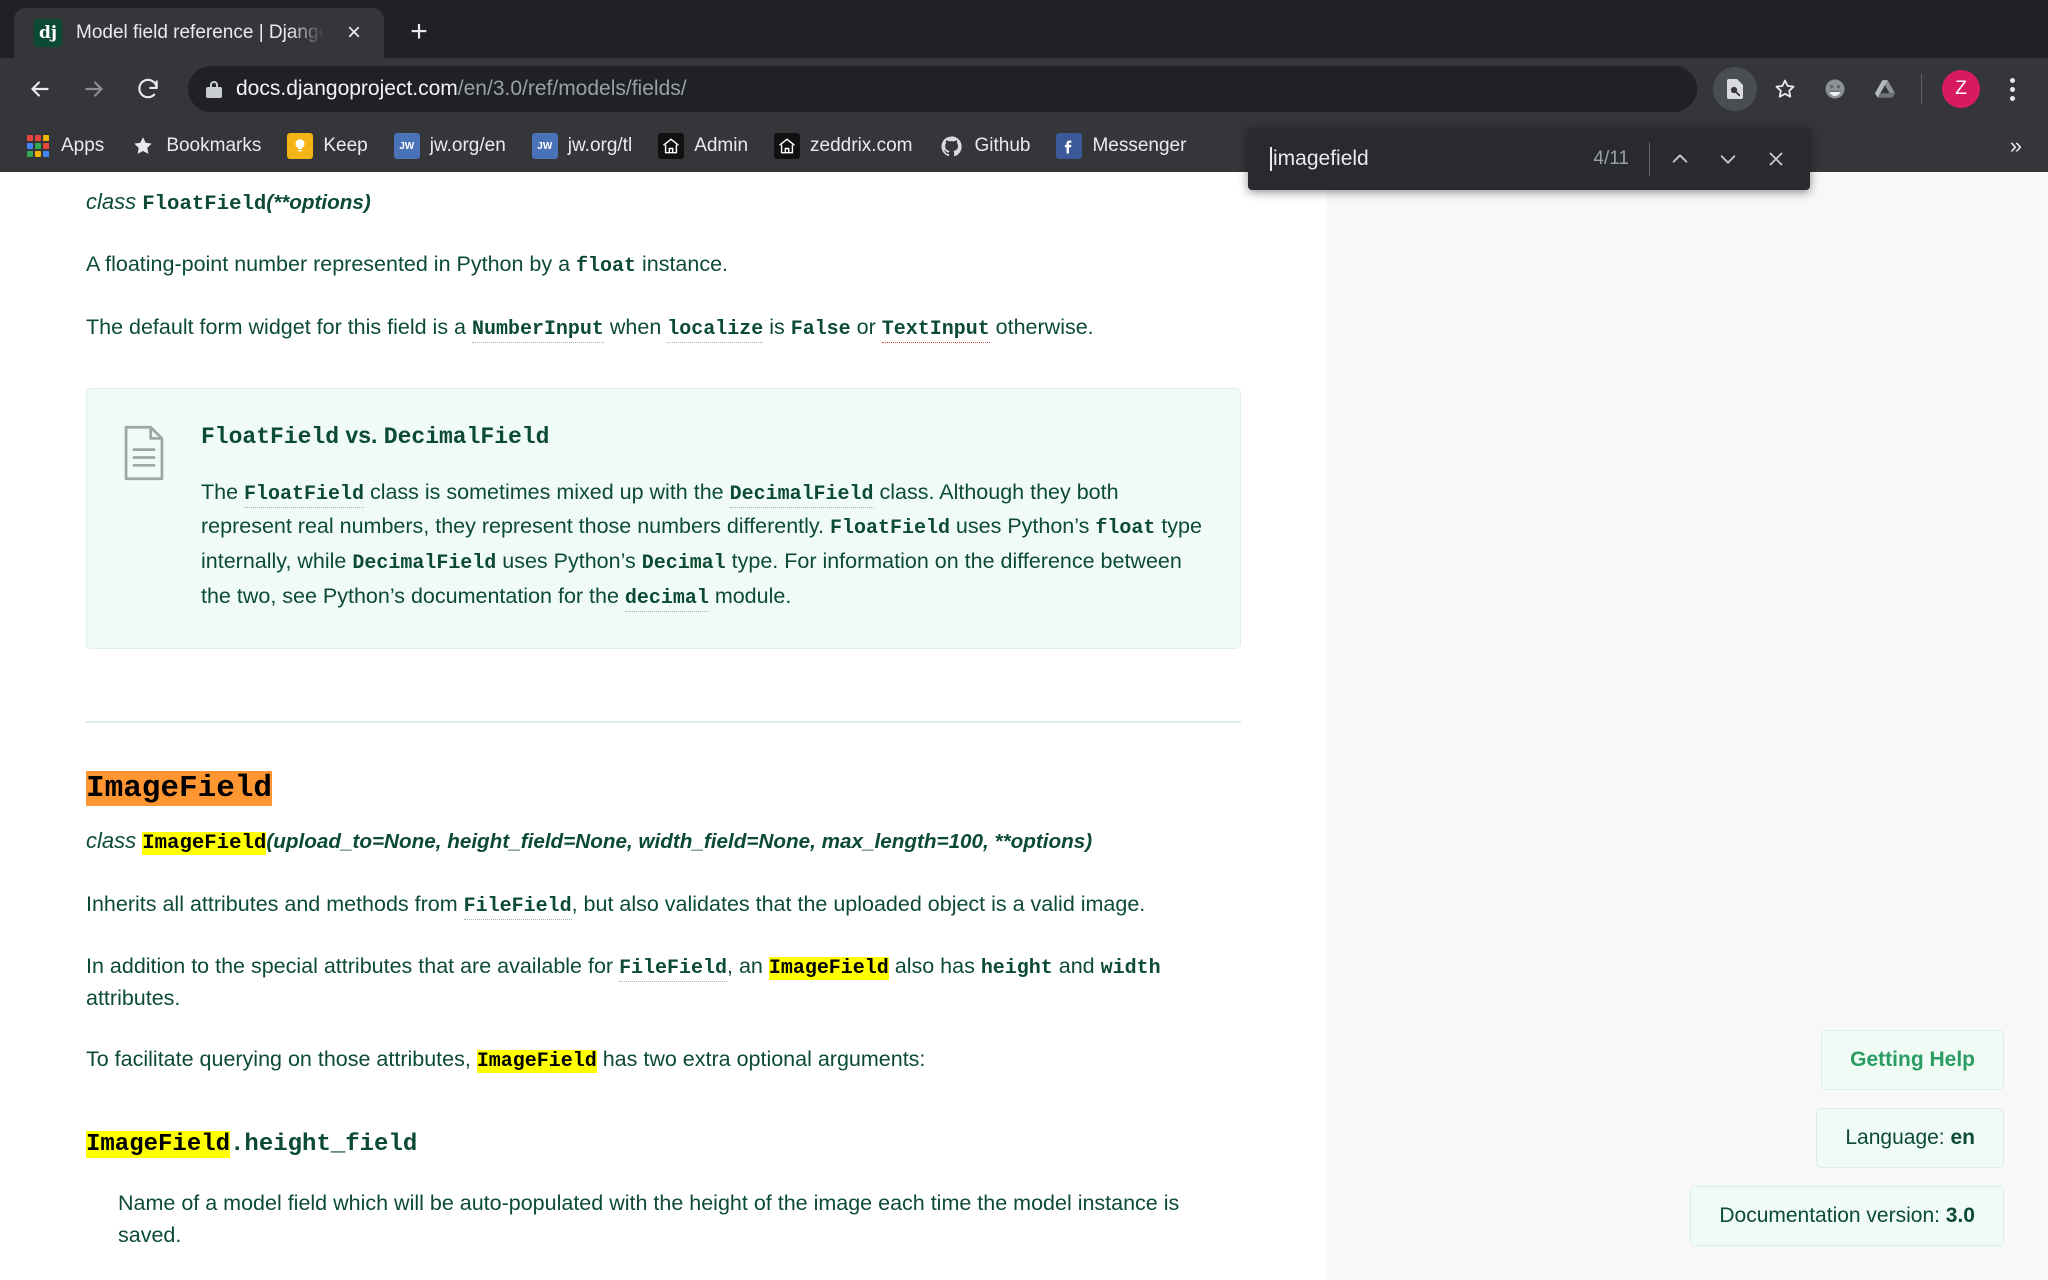 Image resolution: width=2048 pixels, height=1280 pixels. What do you see at coordinates (270, 437) in the screenshot?
I see `note-title-a: FloatField` at bounding box center [270, 437].